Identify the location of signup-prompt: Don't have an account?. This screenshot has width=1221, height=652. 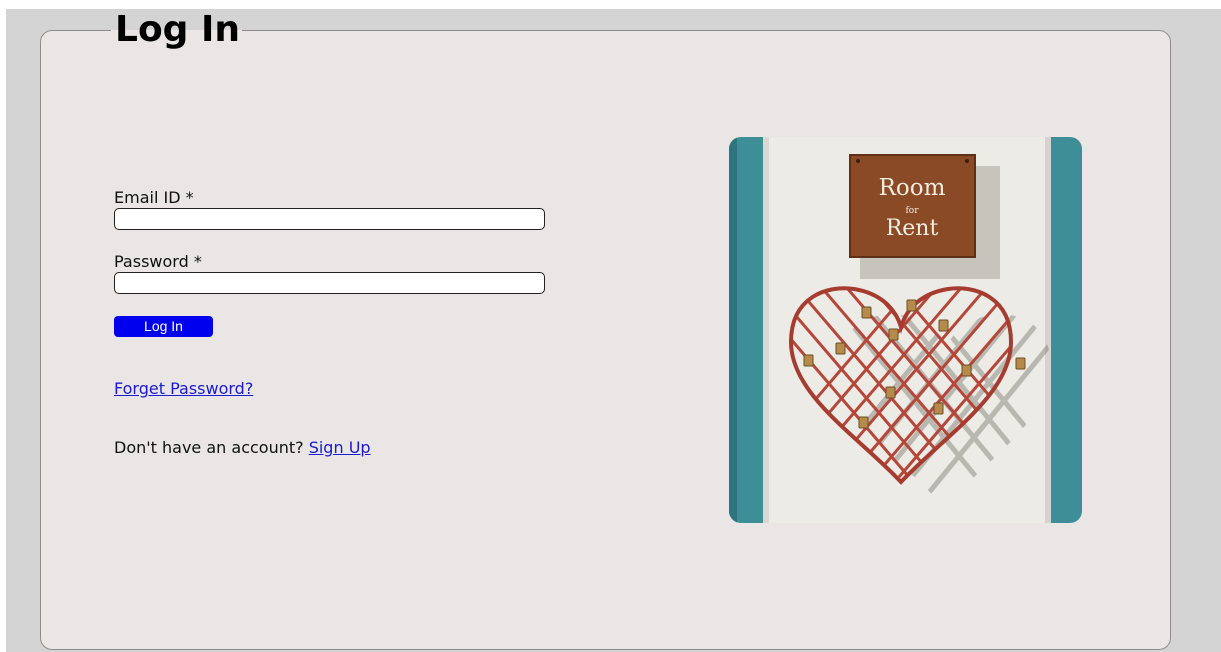
(211, 447).